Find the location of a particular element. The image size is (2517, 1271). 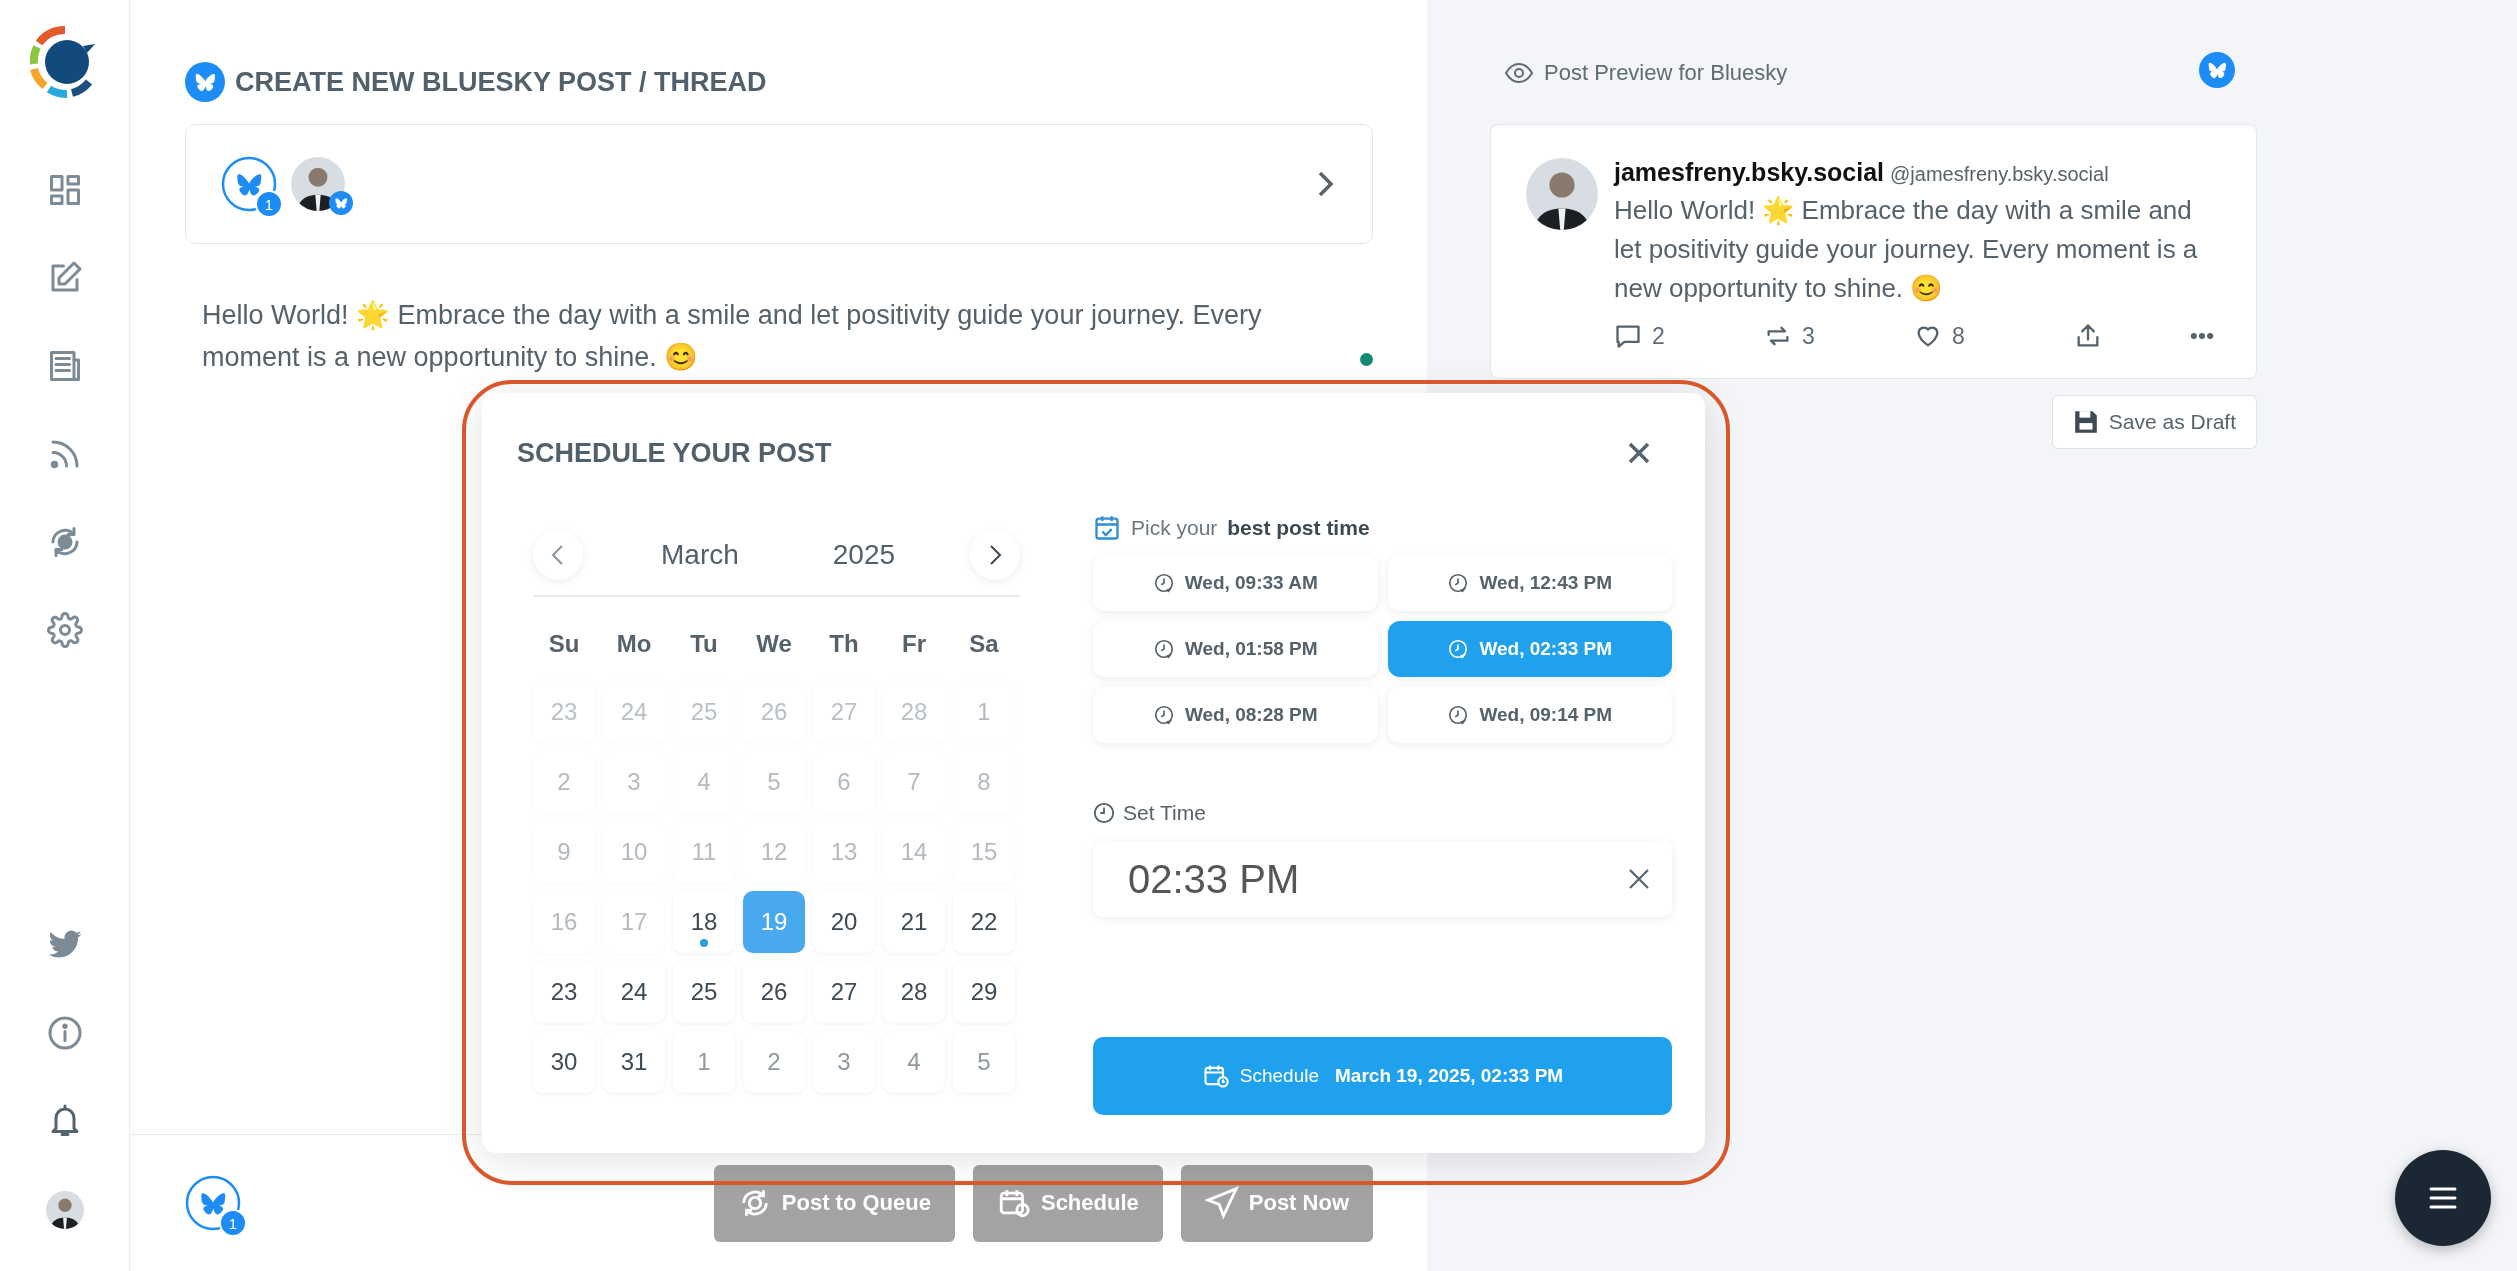

weekday-label: Su is located at coordinates (564, 644).